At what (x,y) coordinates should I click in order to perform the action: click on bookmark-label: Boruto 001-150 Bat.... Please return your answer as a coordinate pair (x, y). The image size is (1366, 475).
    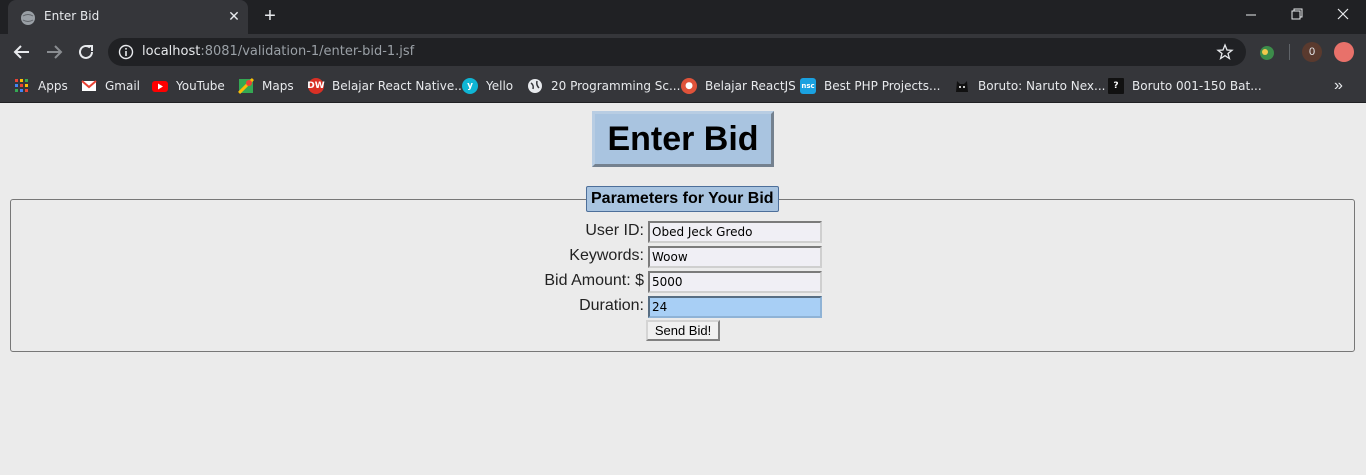
    Looking at the image, I should click on (1197, 86).